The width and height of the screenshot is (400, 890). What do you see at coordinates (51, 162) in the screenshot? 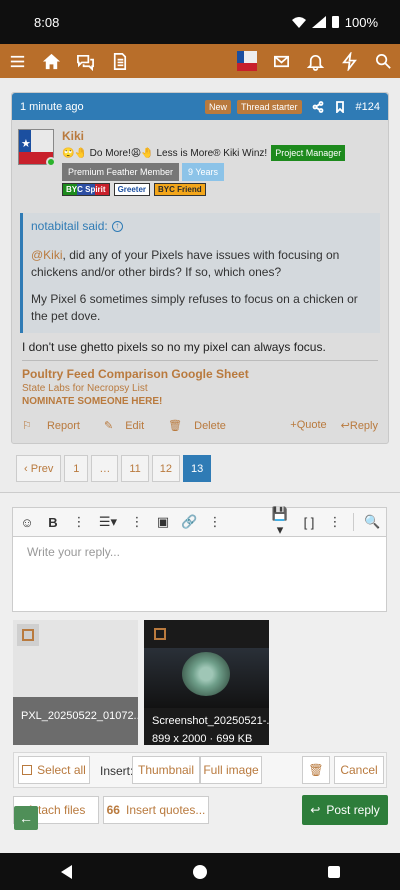
I see `online-indicator` at bounding box center [51, 162].